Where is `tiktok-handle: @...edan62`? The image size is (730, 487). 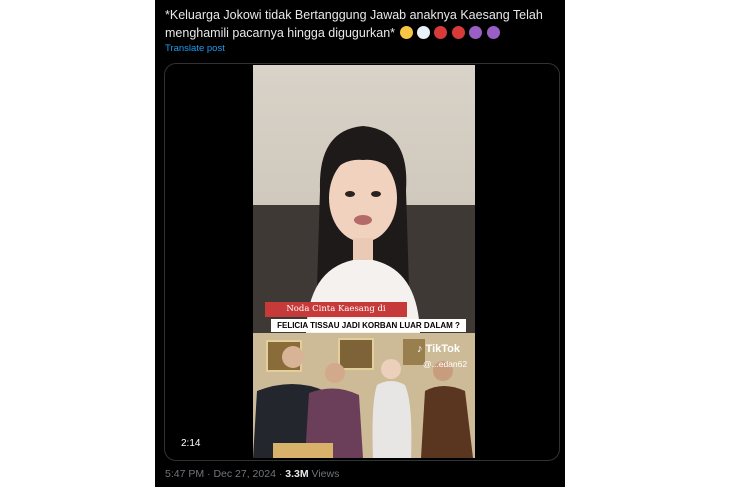 tiktok-handle: @...edan62 is located at coordinates (445, 364).